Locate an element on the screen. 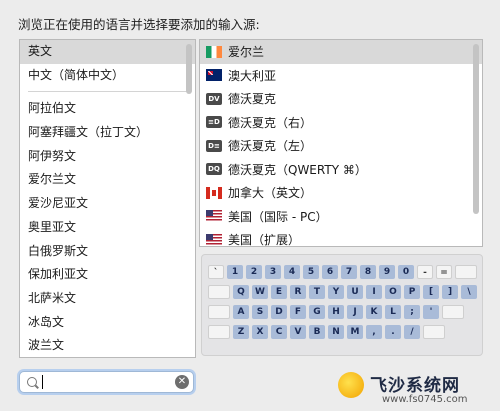 This screenshot has width=500, height=411. keyboard-key: W is located at coordinates (260, 292).